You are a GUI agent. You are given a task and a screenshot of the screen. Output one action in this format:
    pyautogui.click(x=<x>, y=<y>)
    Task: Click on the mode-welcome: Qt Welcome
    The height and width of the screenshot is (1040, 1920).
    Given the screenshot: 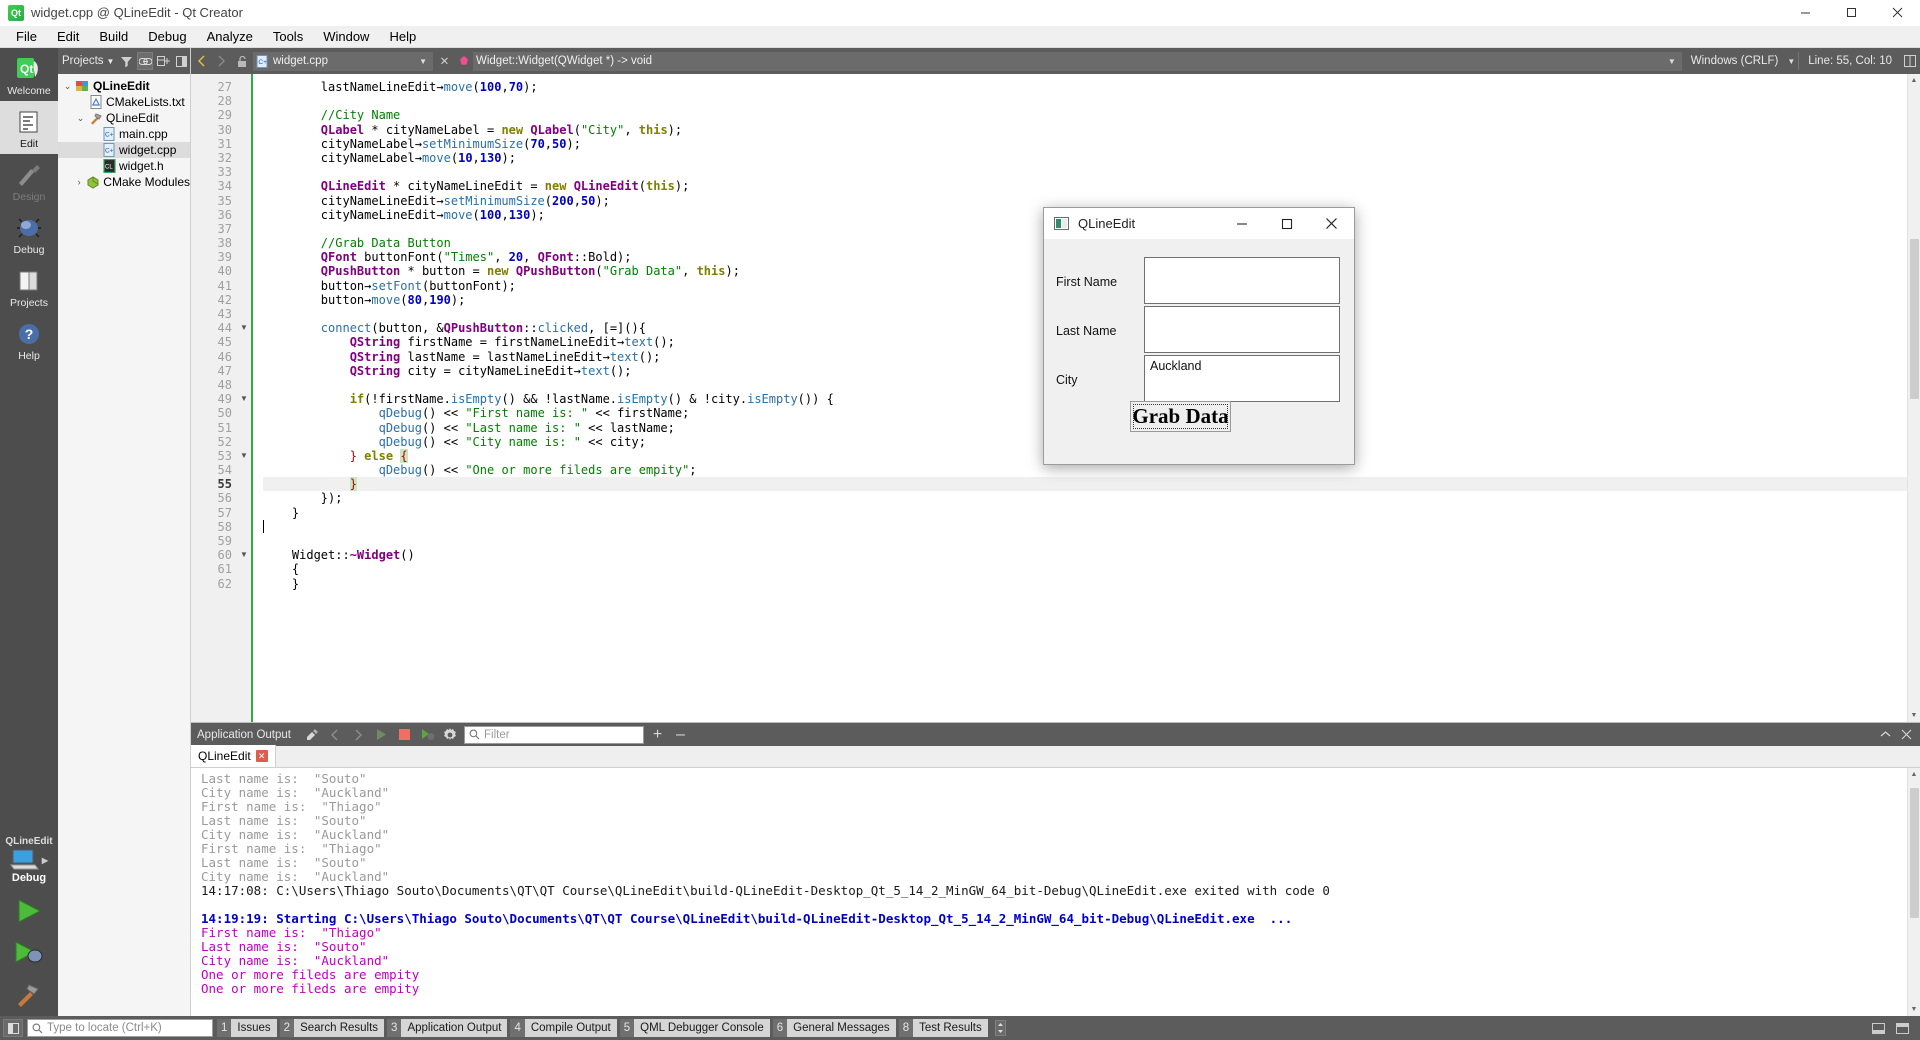 What is the action you would take?
    pyautogui.click(x=29, y=74)
    